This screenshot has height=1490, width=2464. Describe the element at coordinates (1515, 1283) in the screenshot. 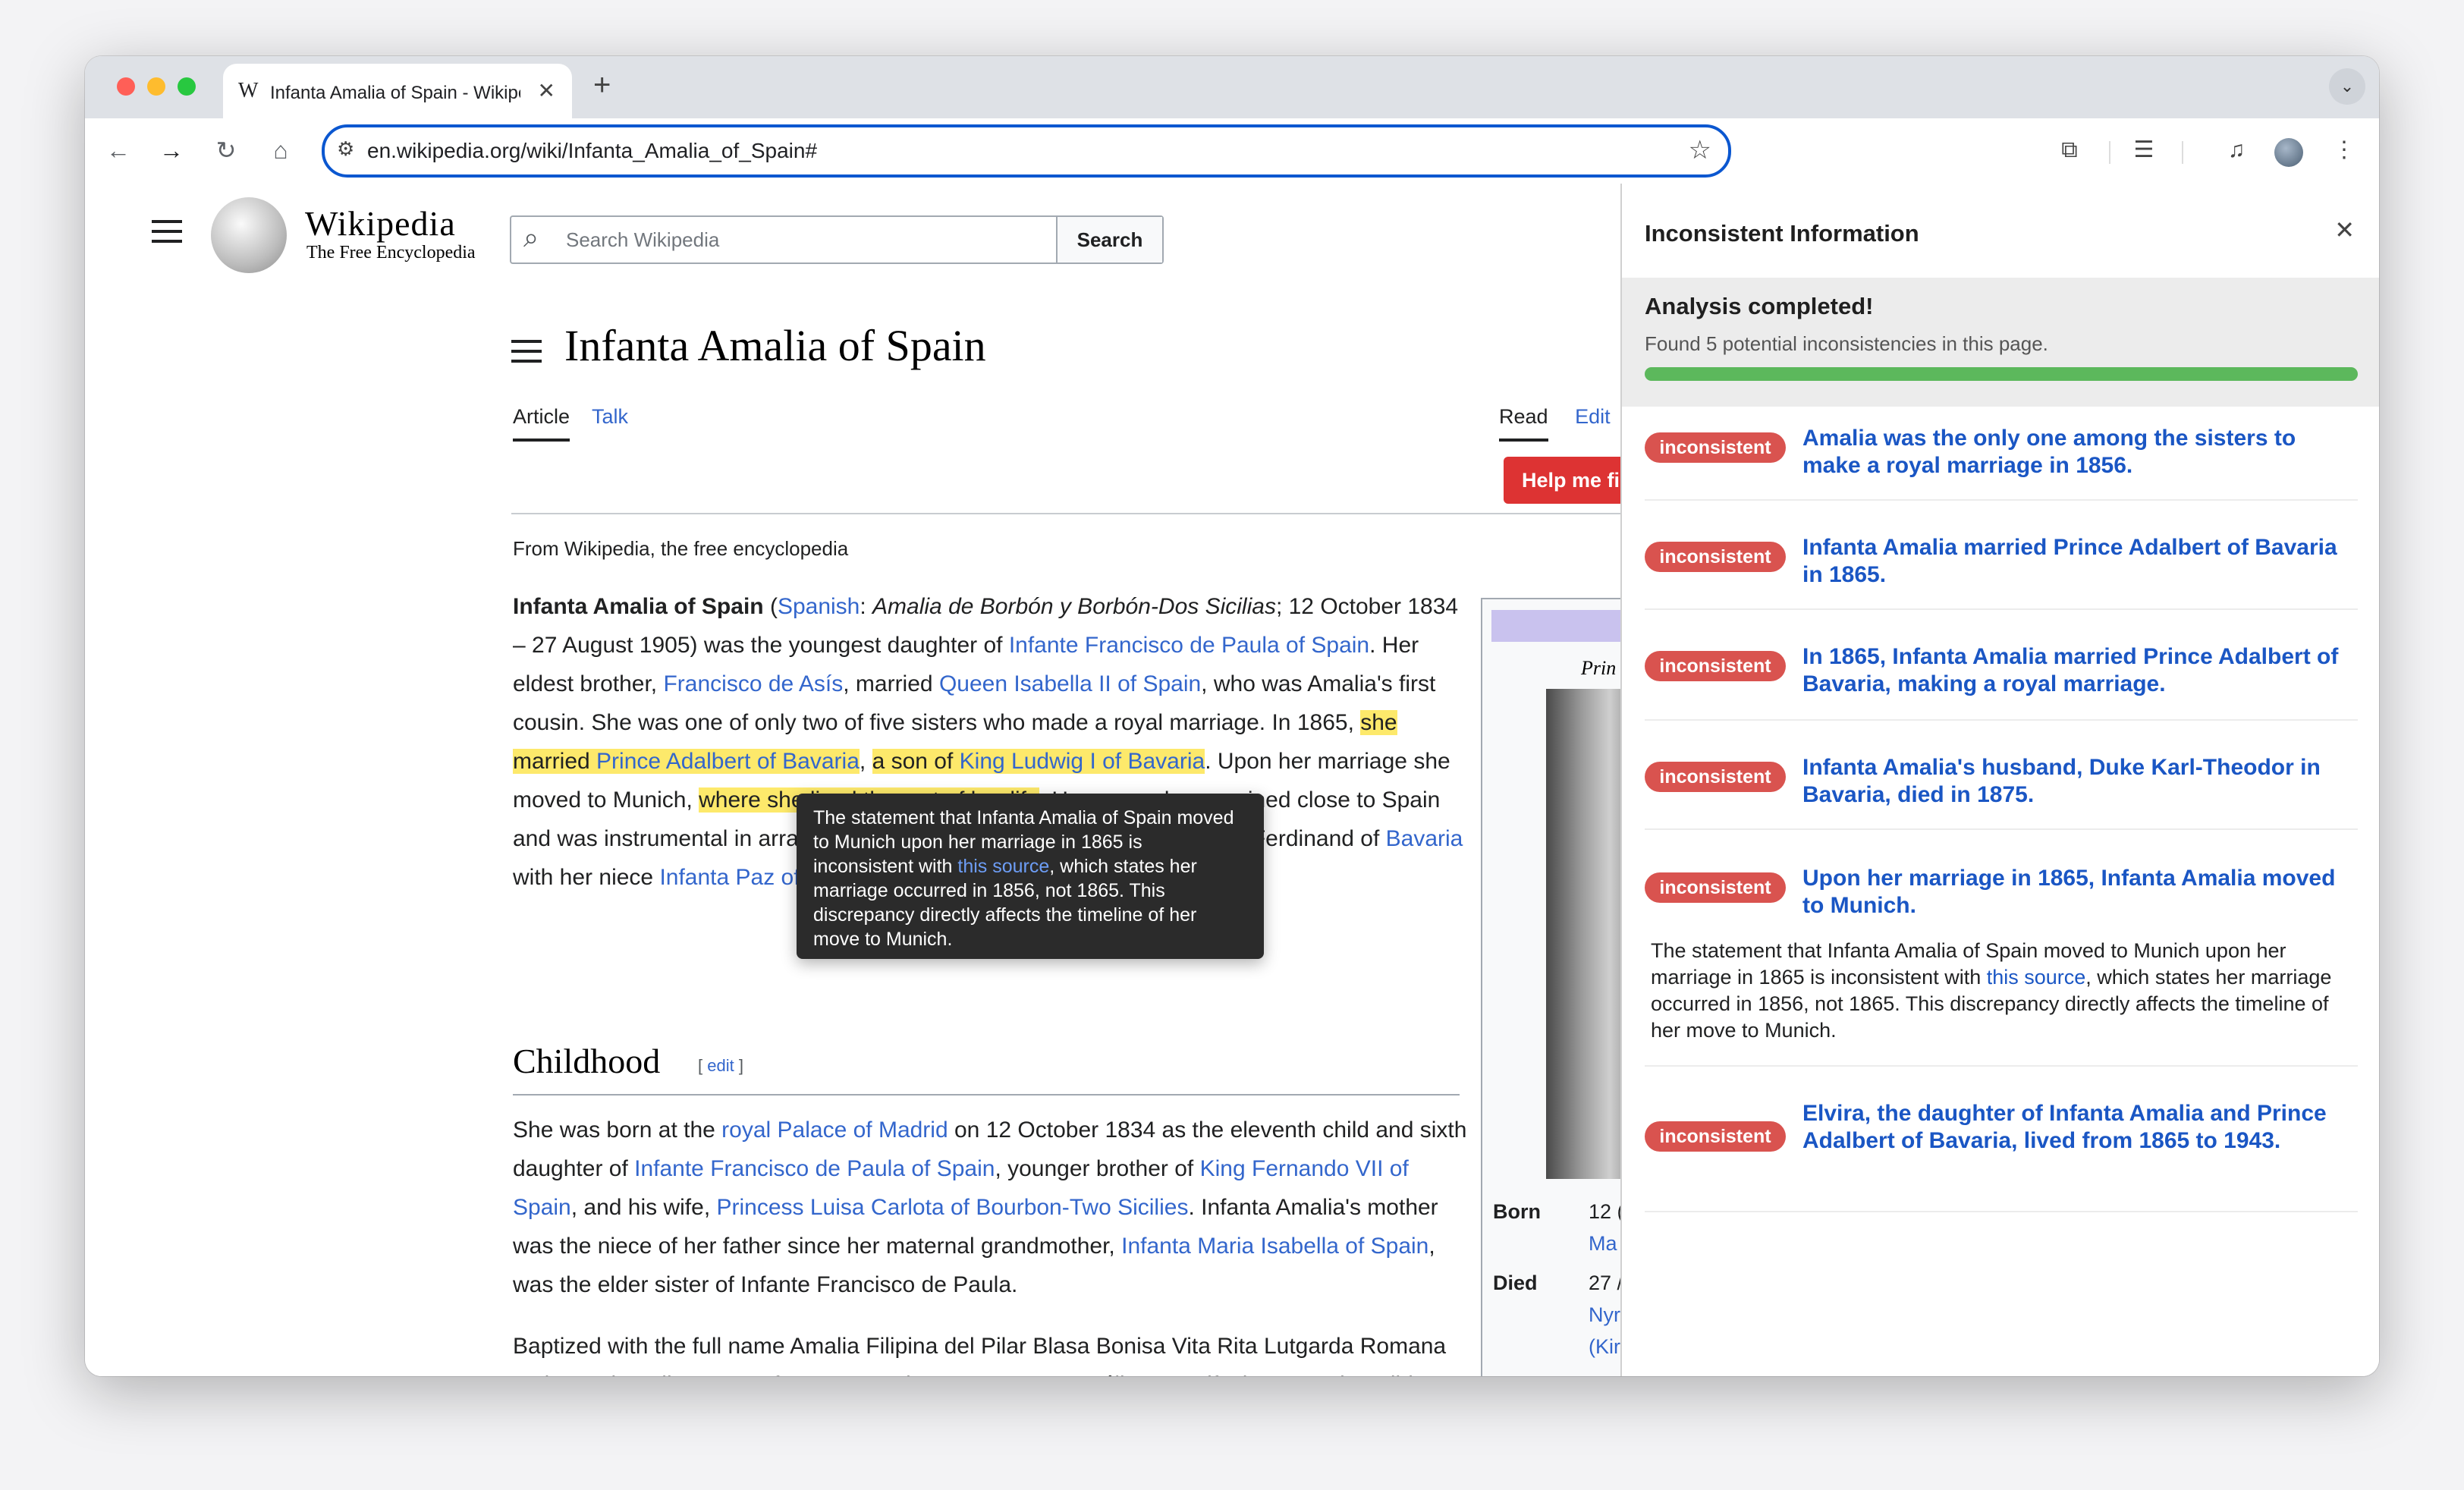

I see `infobox-died-label: Died` at that location.